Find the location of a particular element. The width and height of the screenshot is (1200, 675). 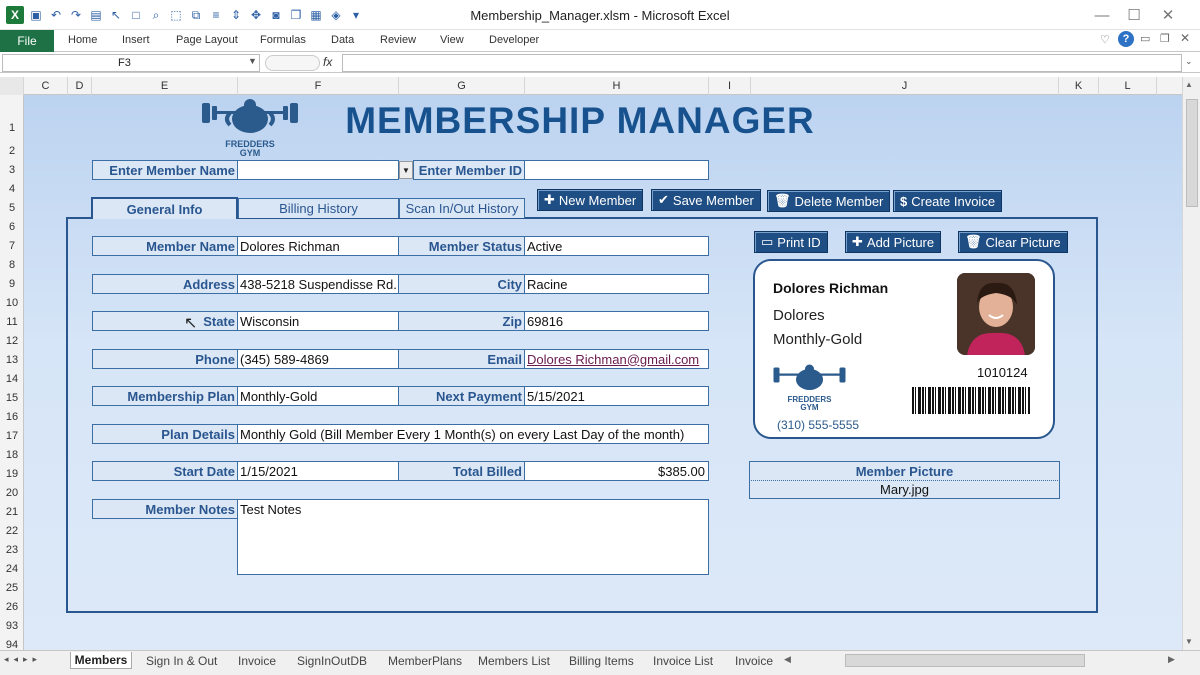

row-header: 4 is located at coordinates (12, 188).